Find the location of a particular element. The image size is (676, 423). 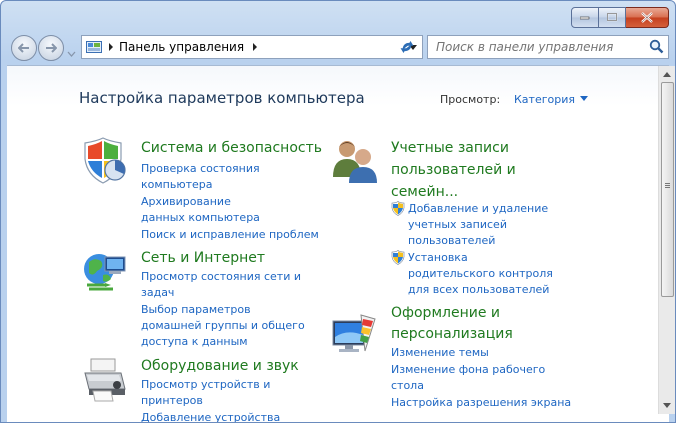

category-title: Оборудование и звук is located at coordinates (220, 366).